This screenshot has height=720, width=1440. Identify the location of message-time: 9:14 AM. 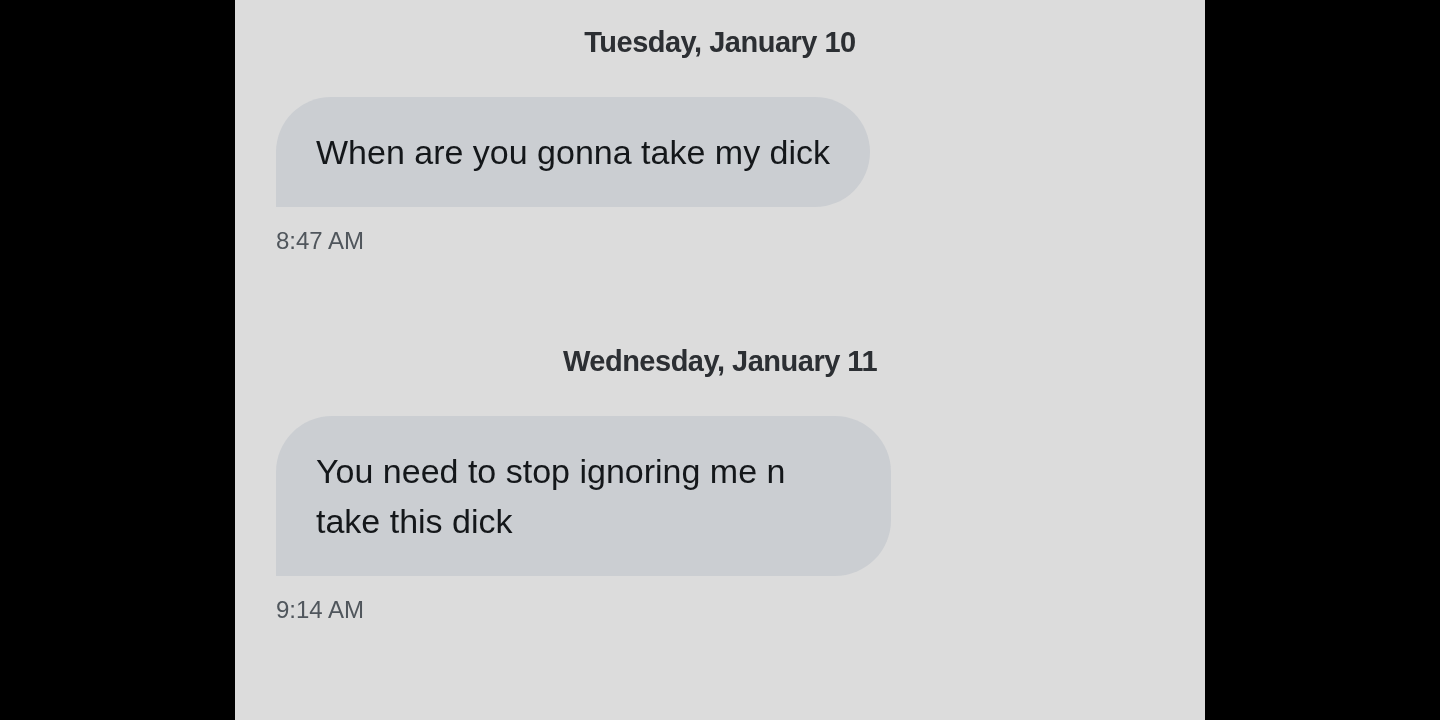
(320, 610).